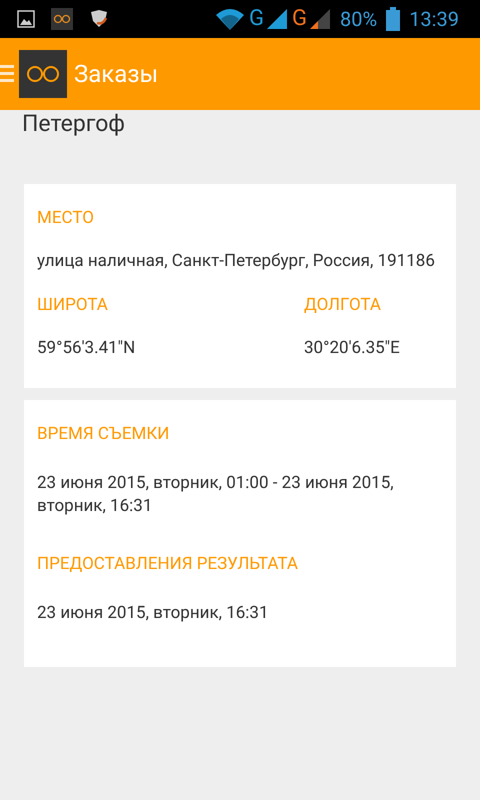 This screenshot has height=800, width=480. Describe the element at coordinates (359, 19) in the screenshot. I see `battery-percent: 80%` at that location.